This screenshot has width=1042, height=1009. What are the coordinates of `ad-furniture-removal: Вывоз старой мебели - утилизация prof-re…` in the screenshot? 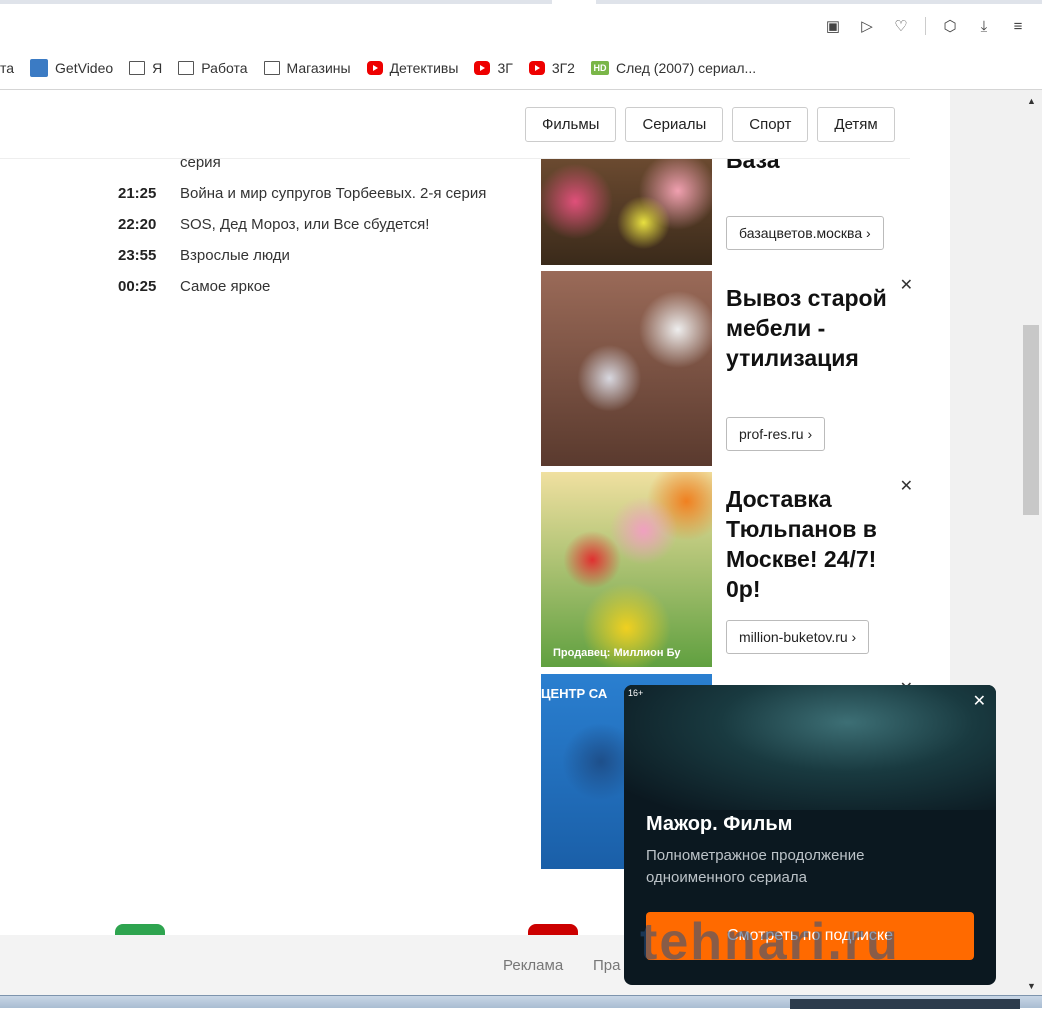 It's located at (727, 368).